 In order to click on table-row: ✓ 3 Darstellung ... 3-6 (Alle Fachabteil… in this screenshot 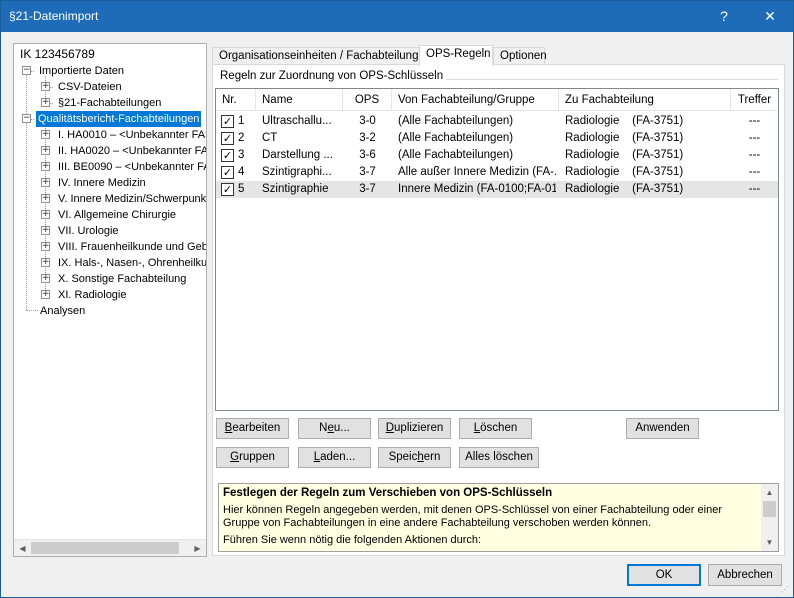, I will do `click(497, 155)`.